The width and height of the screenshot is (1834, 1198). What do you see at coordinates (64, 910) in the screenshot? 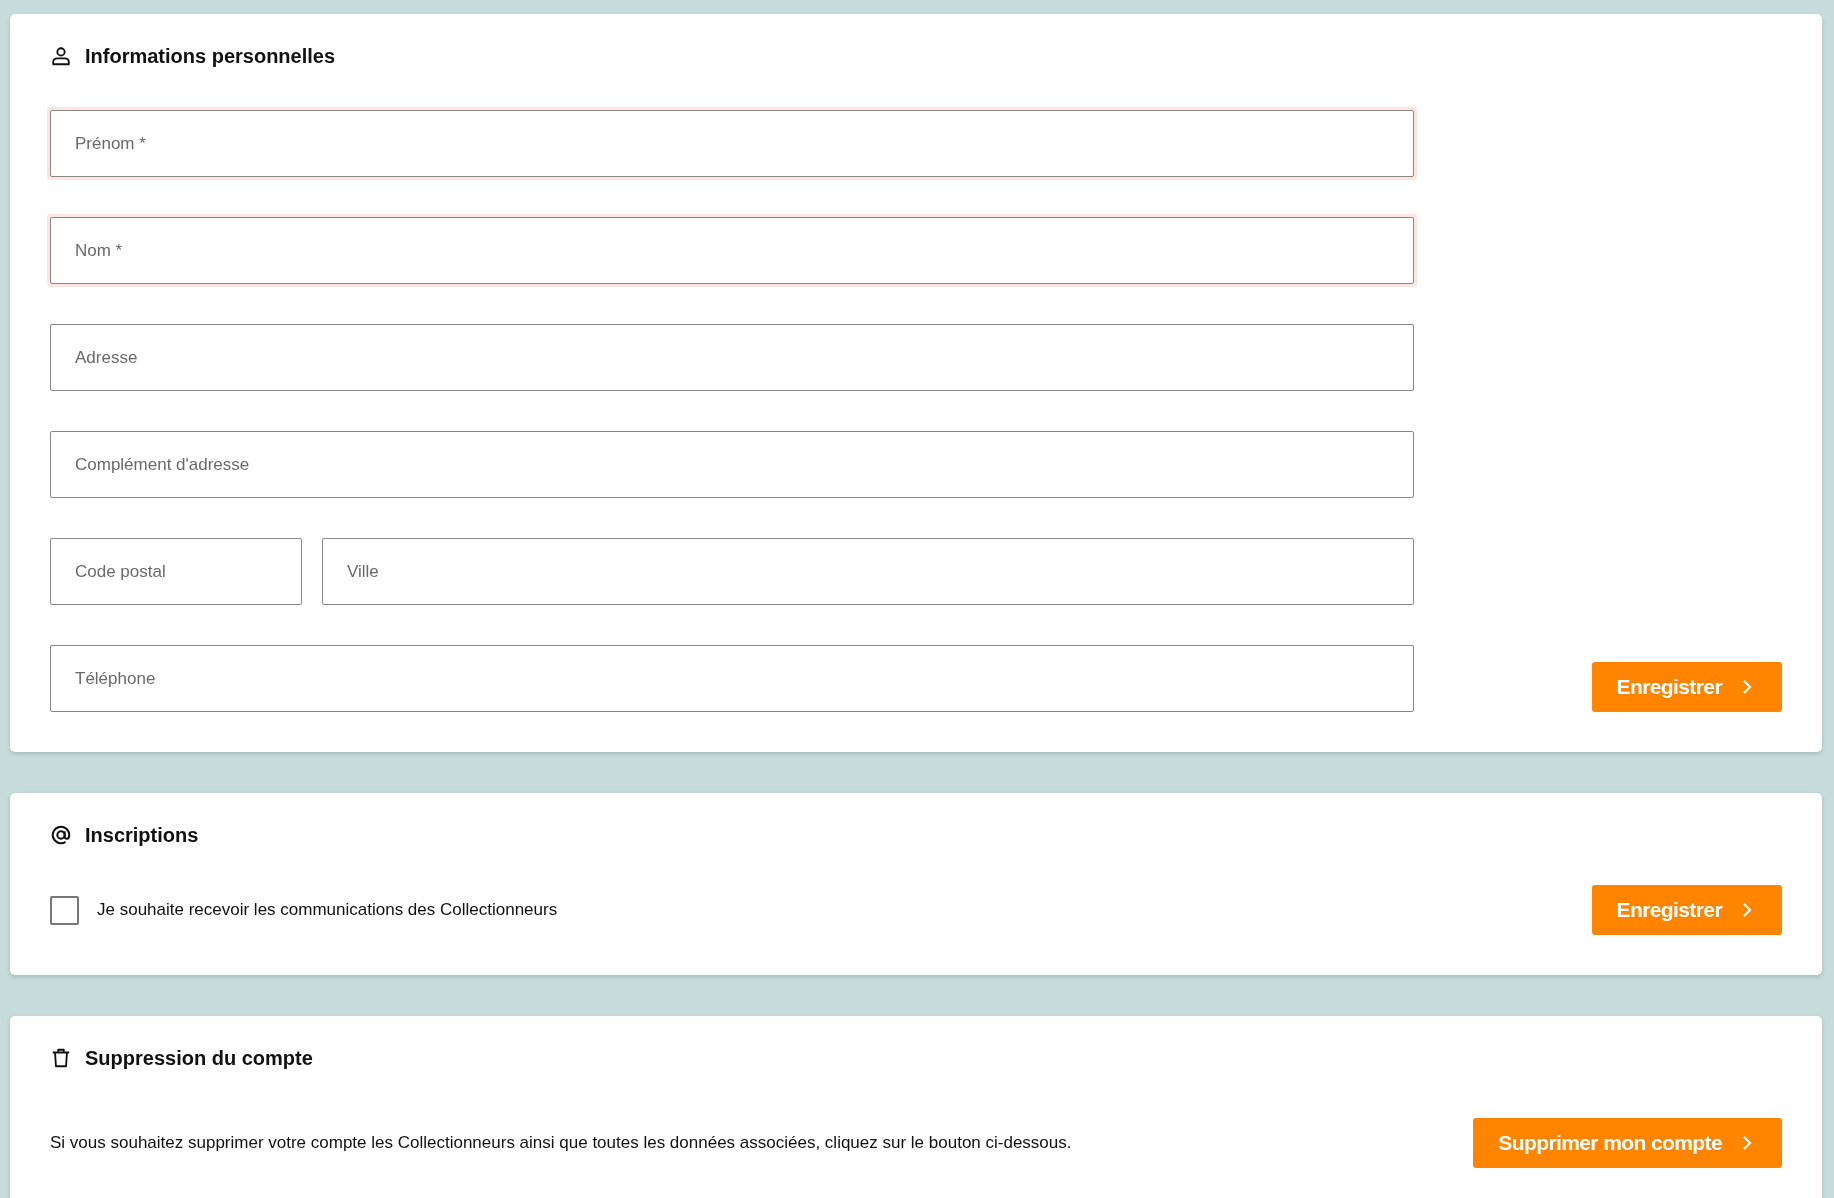
I see `checkbox` at bounding box center [64, 910].